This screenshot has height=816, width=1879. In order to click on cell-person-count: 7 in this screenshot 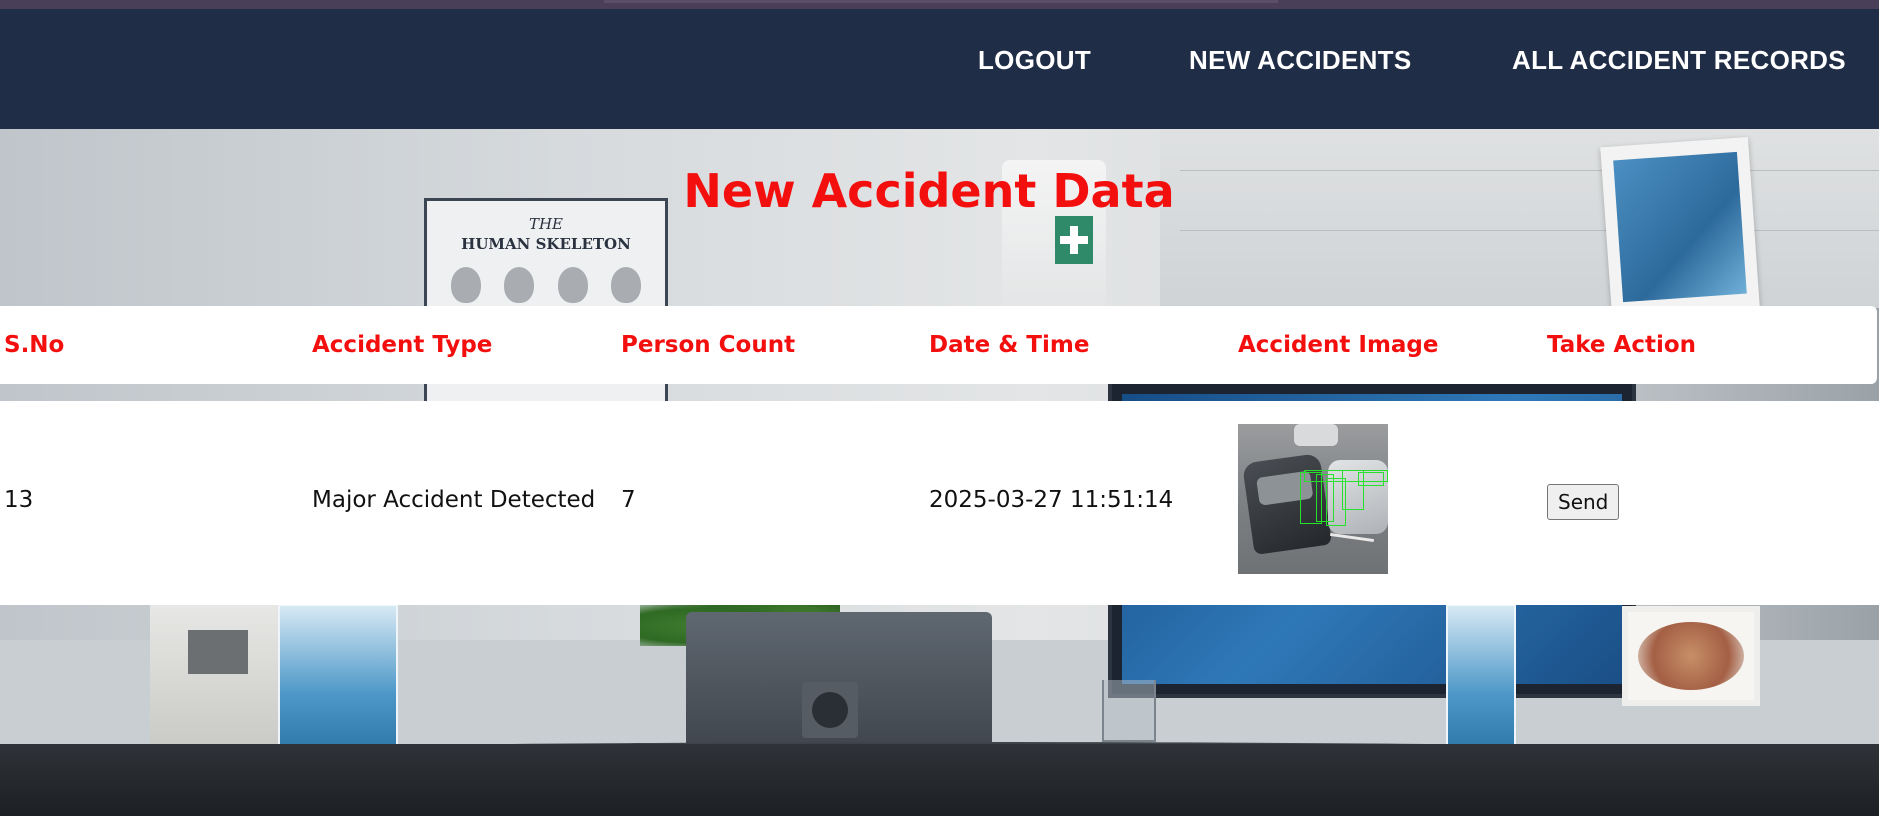, I will do `click(628, 500)`.